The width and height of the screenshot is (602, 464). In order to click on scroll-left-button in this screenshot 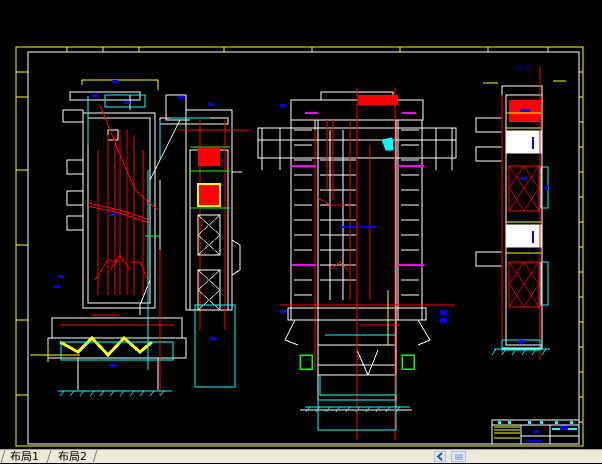, I will do `click(440, 456)`.